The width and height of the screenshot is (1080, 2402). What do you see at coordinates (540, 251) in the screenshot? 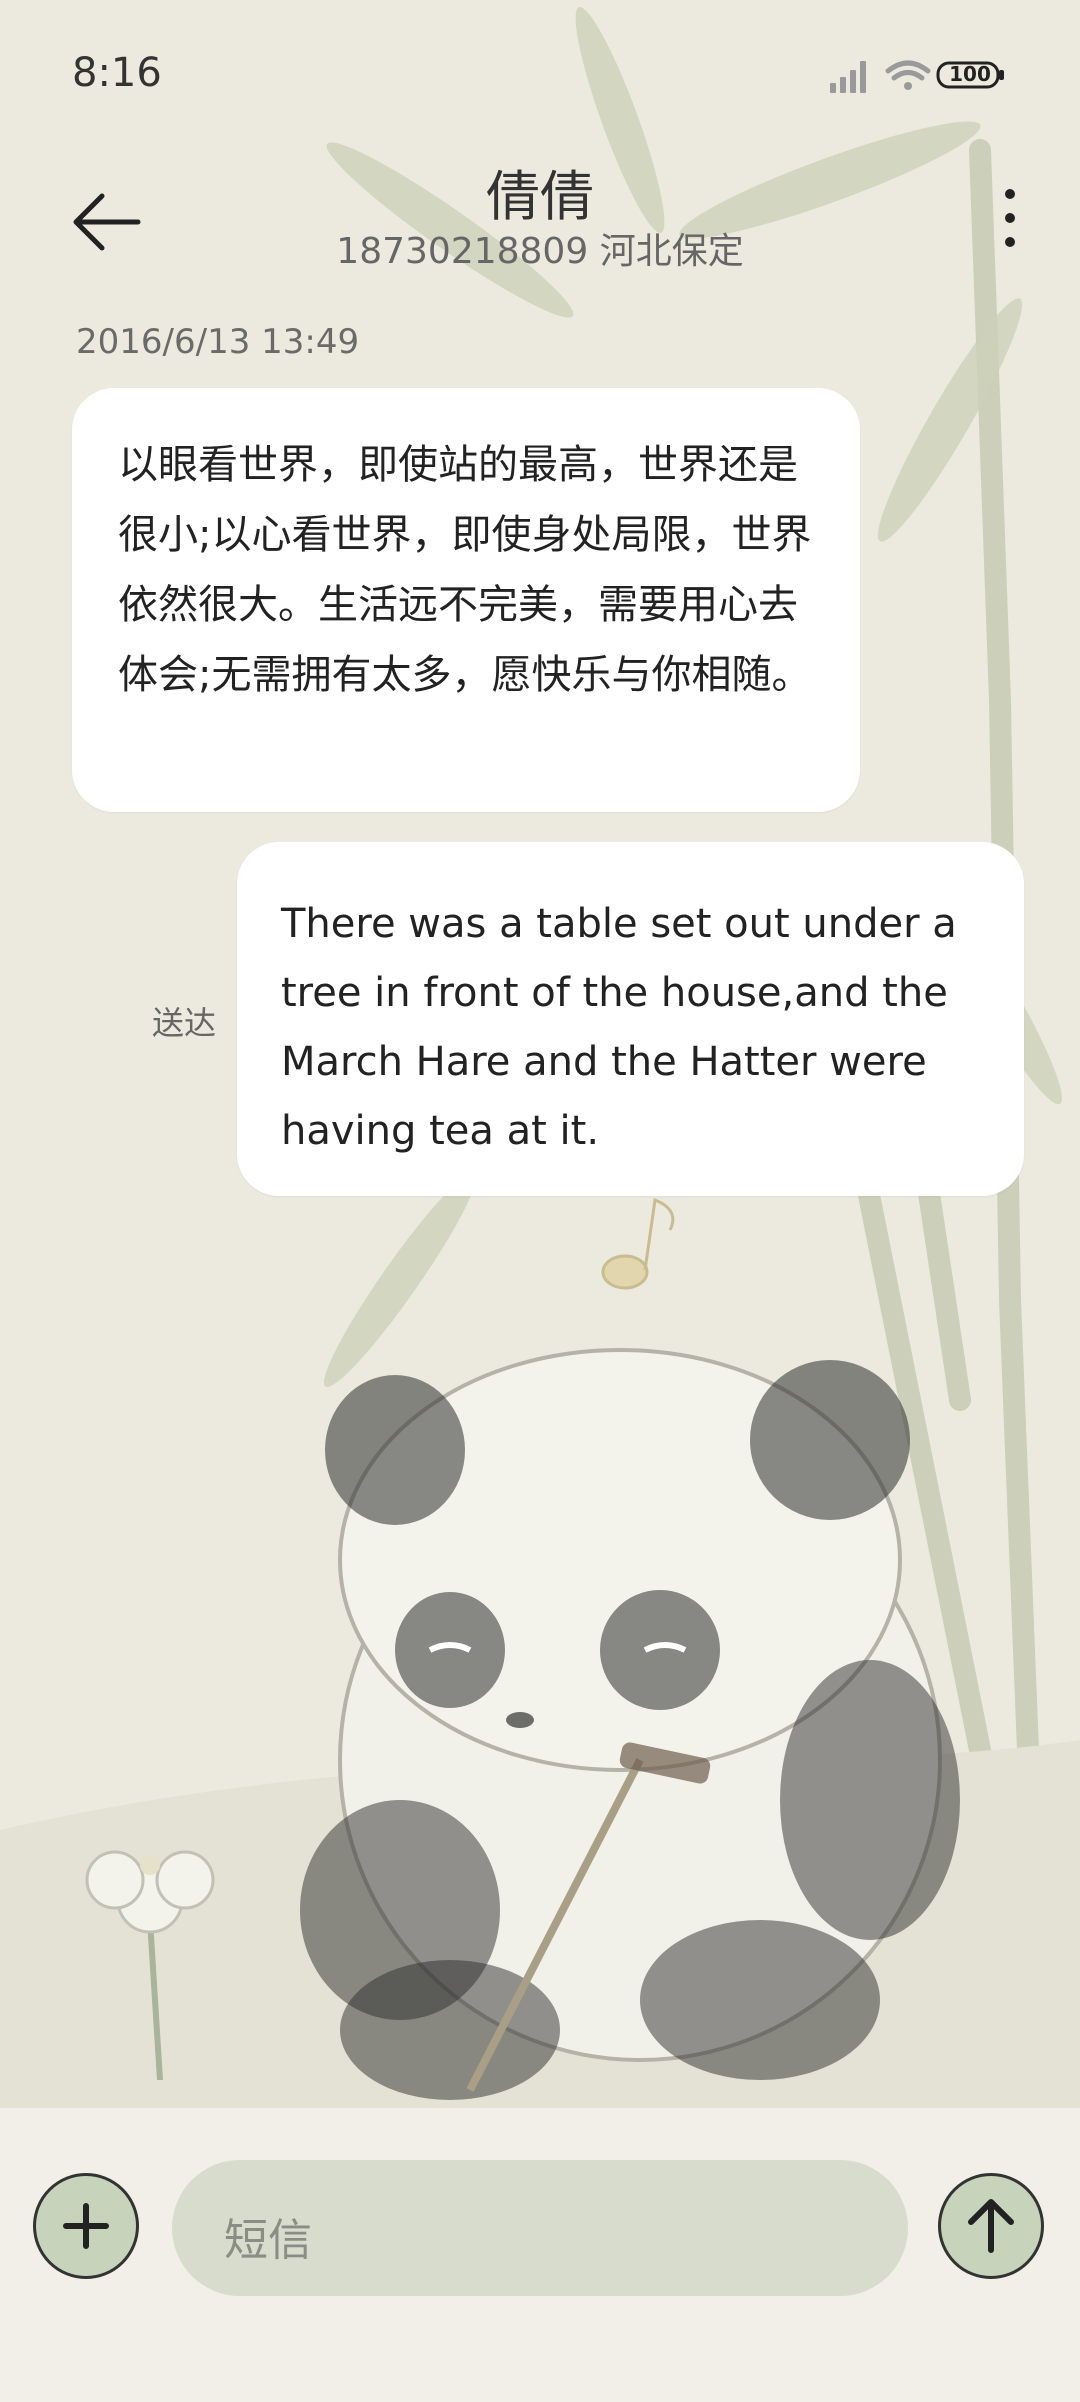
I see `contact-info: 18730218809 河北保定` at bounding box center [540, 251].